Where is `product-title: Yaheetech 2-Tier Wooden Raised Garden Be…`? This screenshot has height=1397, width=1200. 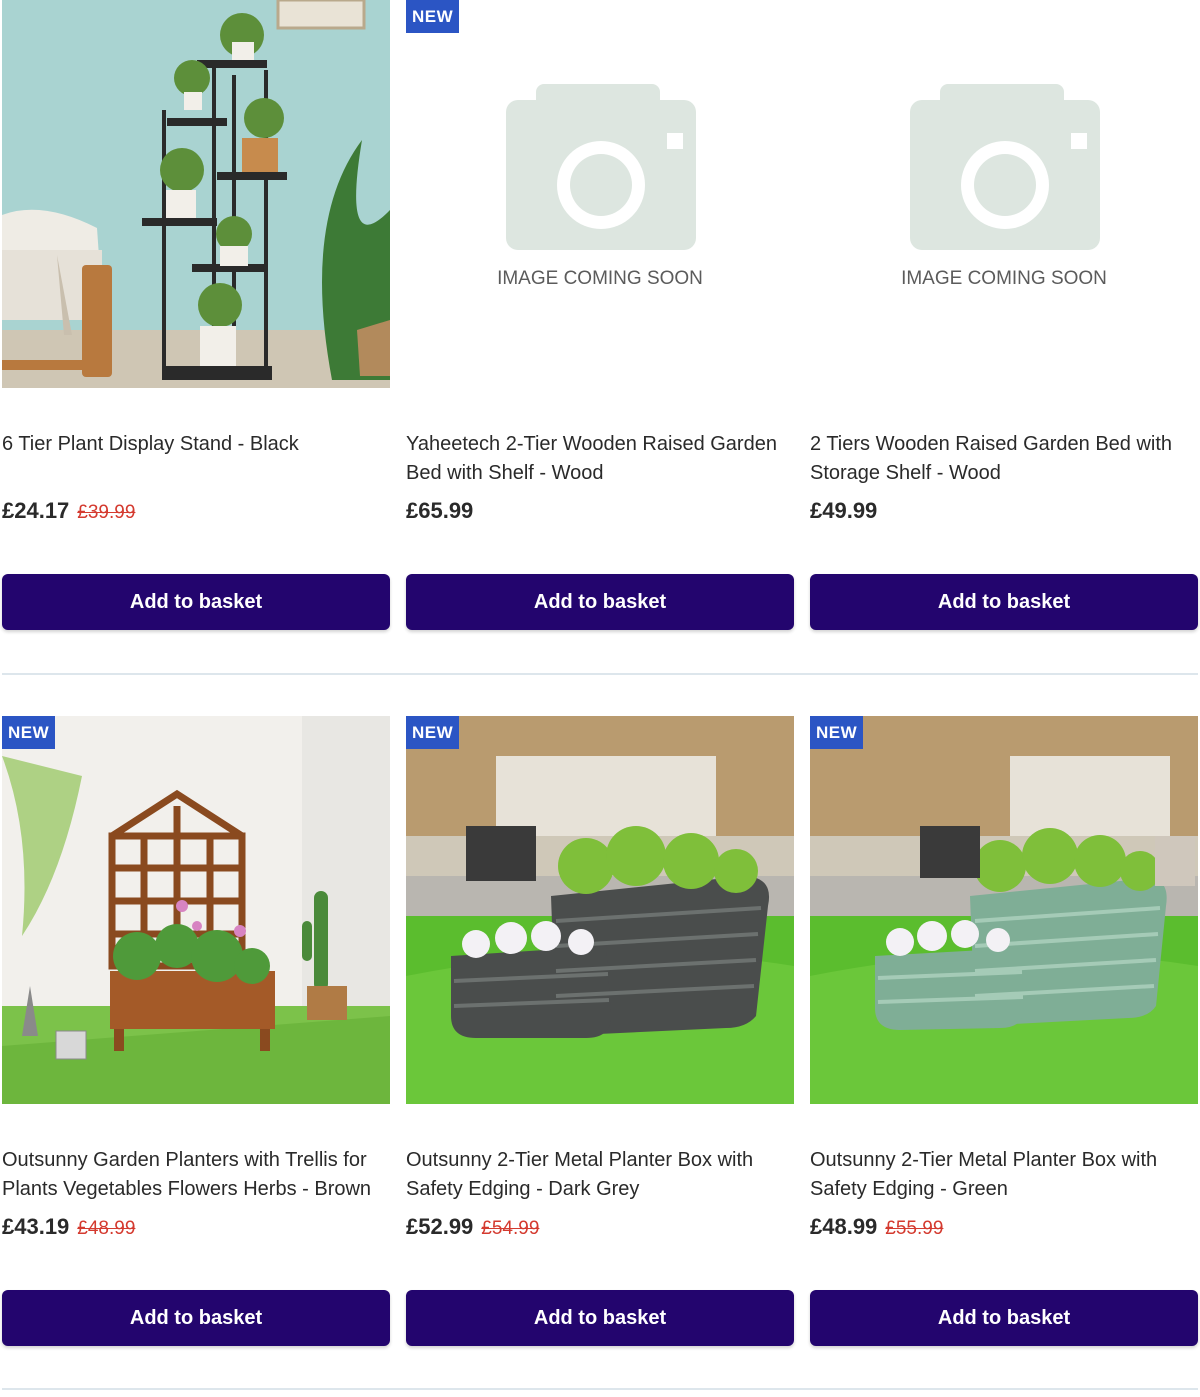
product-title: Yaheetech 2-Tier Wooden Raised Garden Be… is located at coordinates (600, 459).